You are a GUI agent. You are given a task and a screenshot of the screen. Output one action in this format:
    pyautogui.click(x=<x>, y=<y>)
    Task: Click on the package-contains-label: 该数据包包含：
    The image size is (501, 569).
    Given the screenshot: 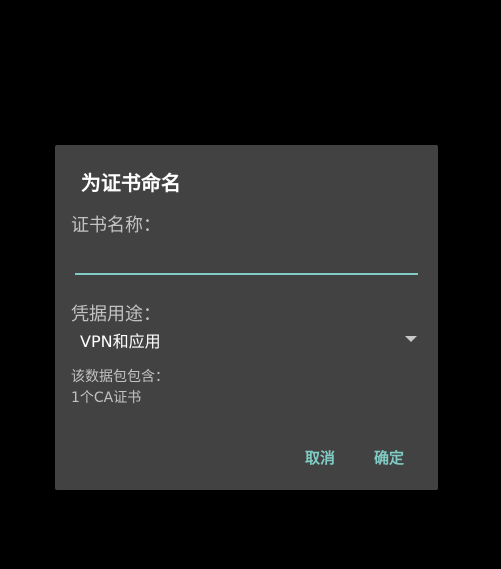 What is the action you would take?
    pyautogui.click(x=120, y=377)
    